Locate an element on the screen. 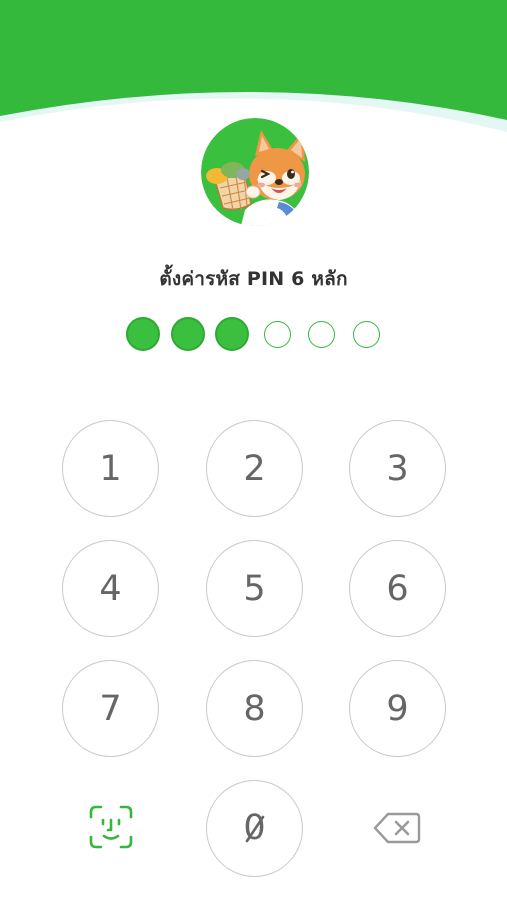 This screenshot has width=507, height=900. face-id-button is located at coordinates (111, 827).